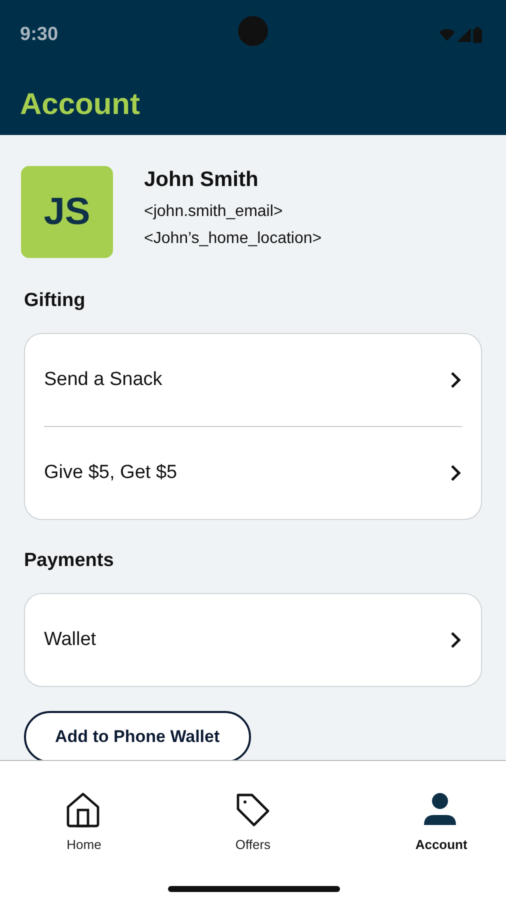 The width and height of the screenshot is (506, 900). I want to click on menu-row: Send a Snack, so click(253, 380).